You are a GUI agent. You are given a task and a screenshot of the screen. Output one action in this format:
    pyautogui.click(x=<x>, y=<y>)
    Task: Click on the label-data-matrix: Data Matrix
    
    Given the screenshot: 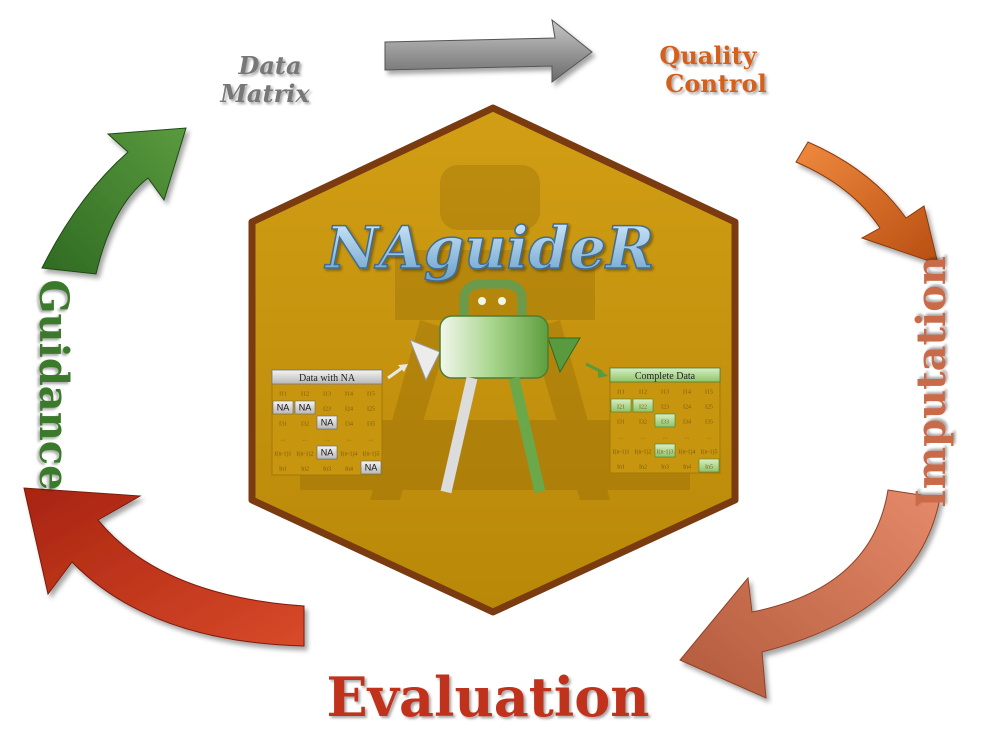 What is the action you would take?
    pyautogui.click(x=264, y=79)
    